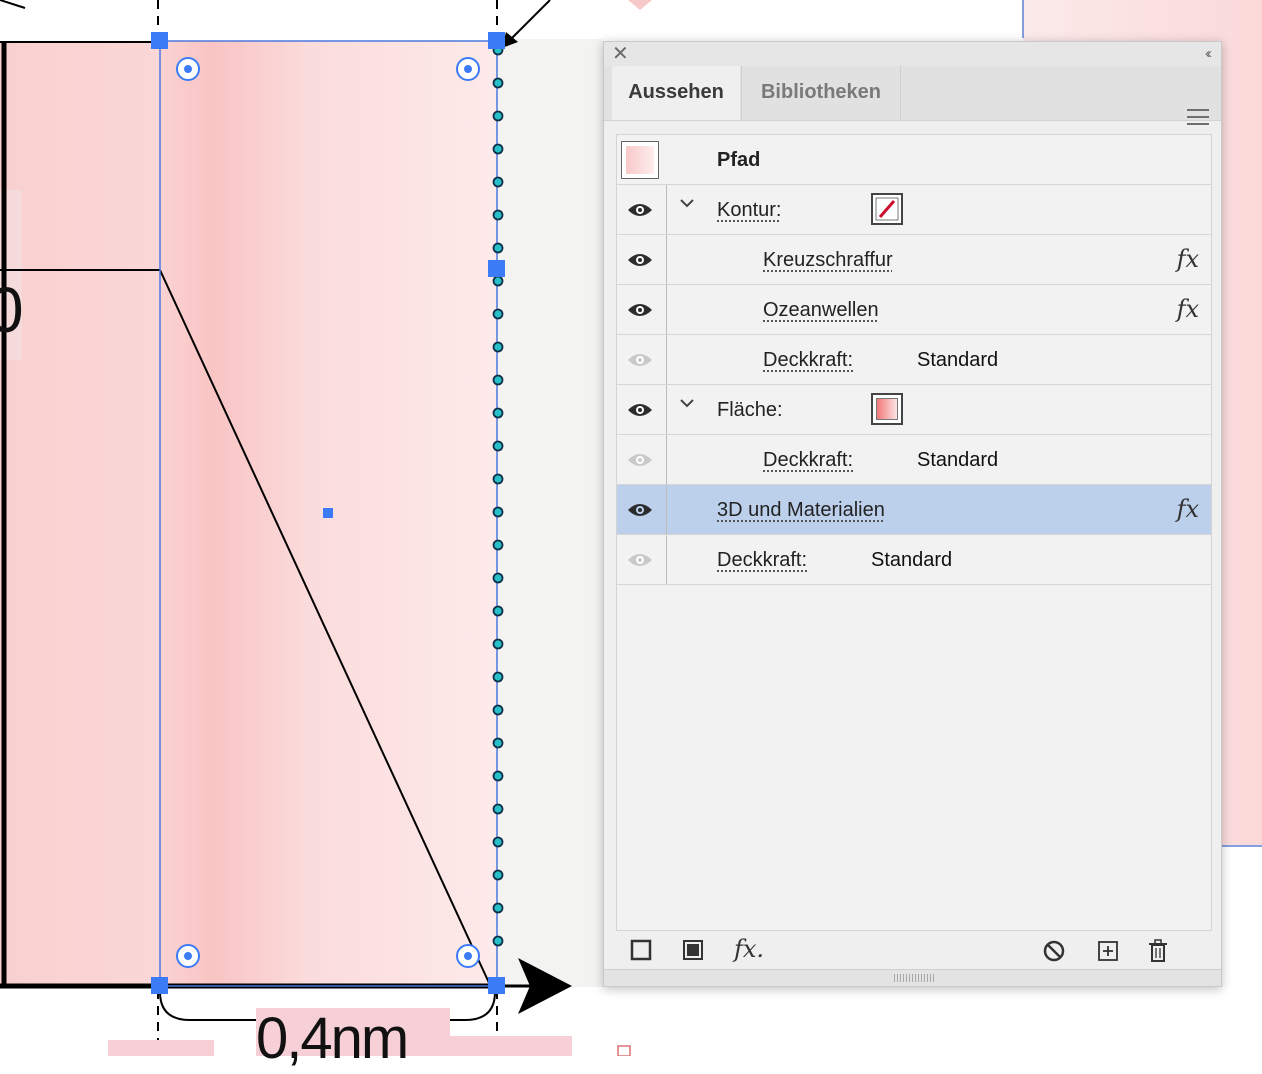  Describe the element at coordinates (640, 160) in the screenshot. I see `object-thumbnail` at that location.